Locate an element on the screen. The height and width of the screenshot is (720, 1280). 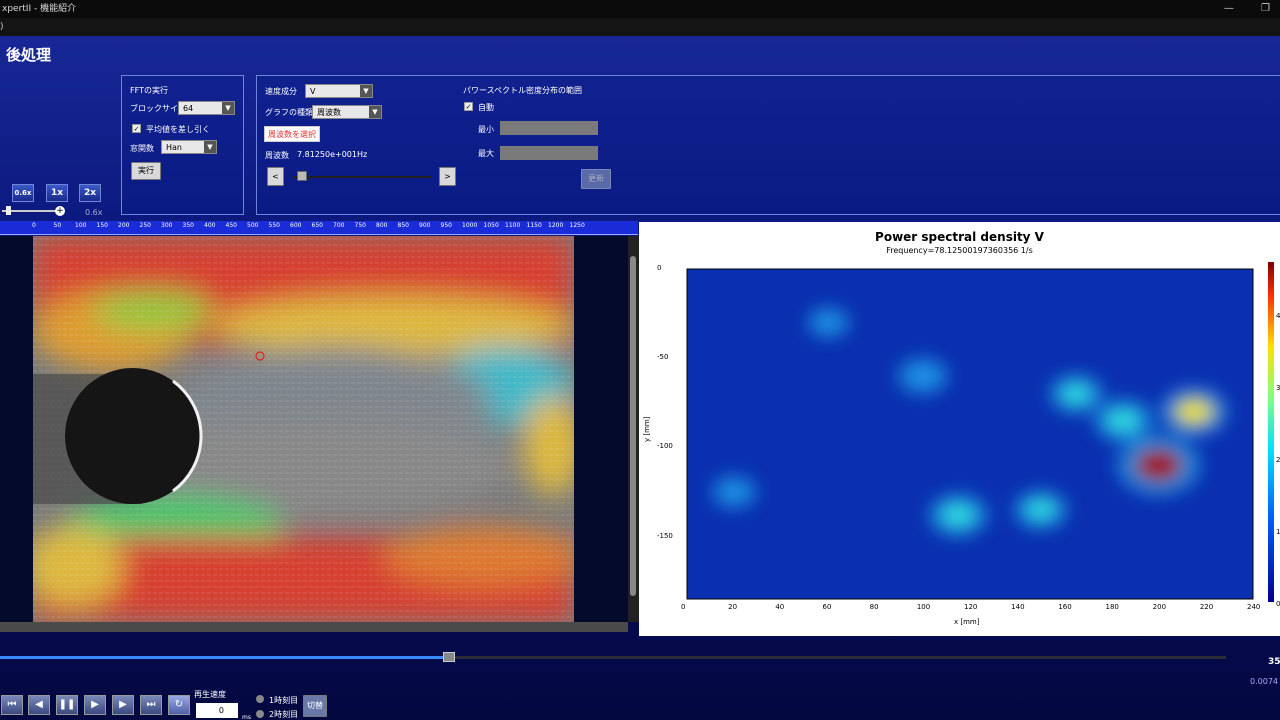
skip-start-icon: ⏮ is located at coordinates (12, 705).